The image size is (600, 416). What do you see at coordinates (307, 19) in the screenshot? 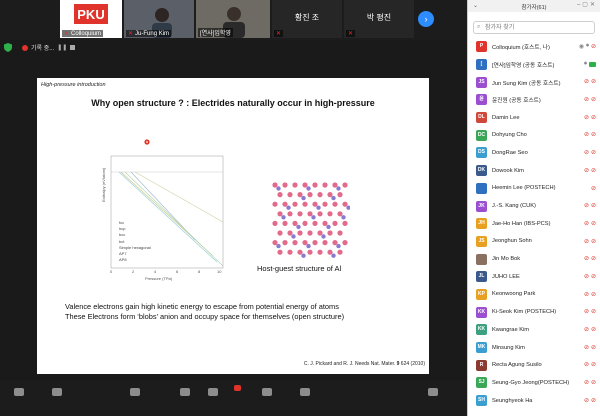
I see `video-tile-participant-3: 황진 조 ✕` at bounding box center [307, 19].